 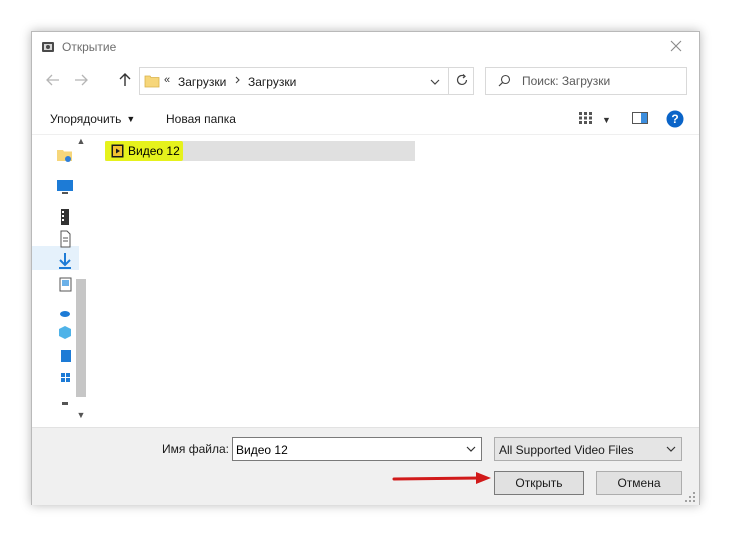 I want to click on forward-button, so click(x=81, y=81).